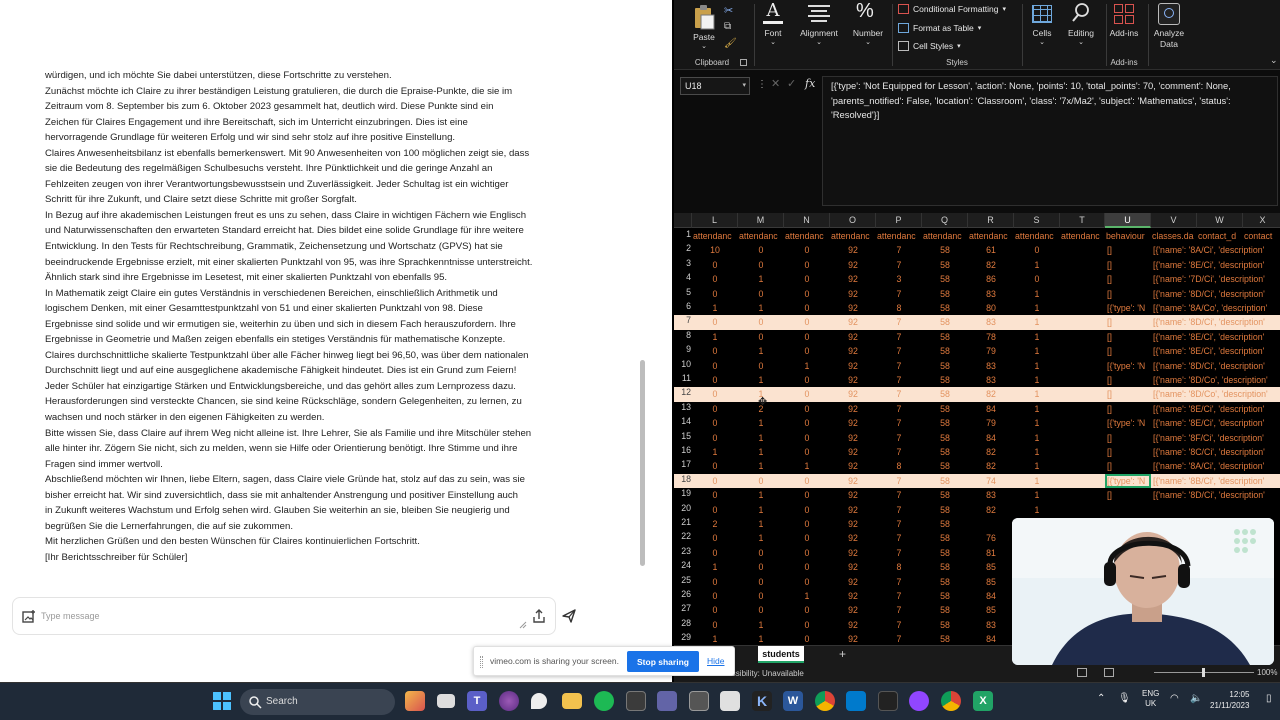 The image size is (1280, 720). Describe the element at coordinates (991, 481) in the screenshot. I see `table-cell: 74` at that location.